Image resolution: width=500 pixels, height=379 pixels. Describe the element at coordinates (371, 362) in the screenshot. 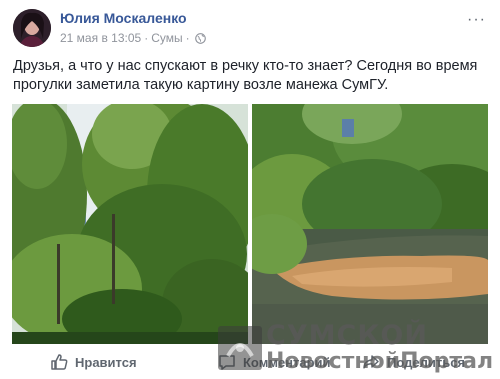

I see `share-arrow-icon` at that location.